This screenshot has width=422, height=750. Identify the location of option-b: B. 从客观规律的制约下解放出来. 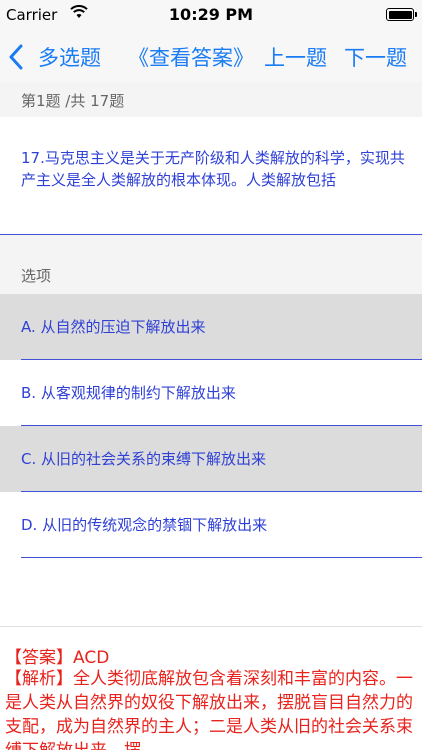
(211, 393).